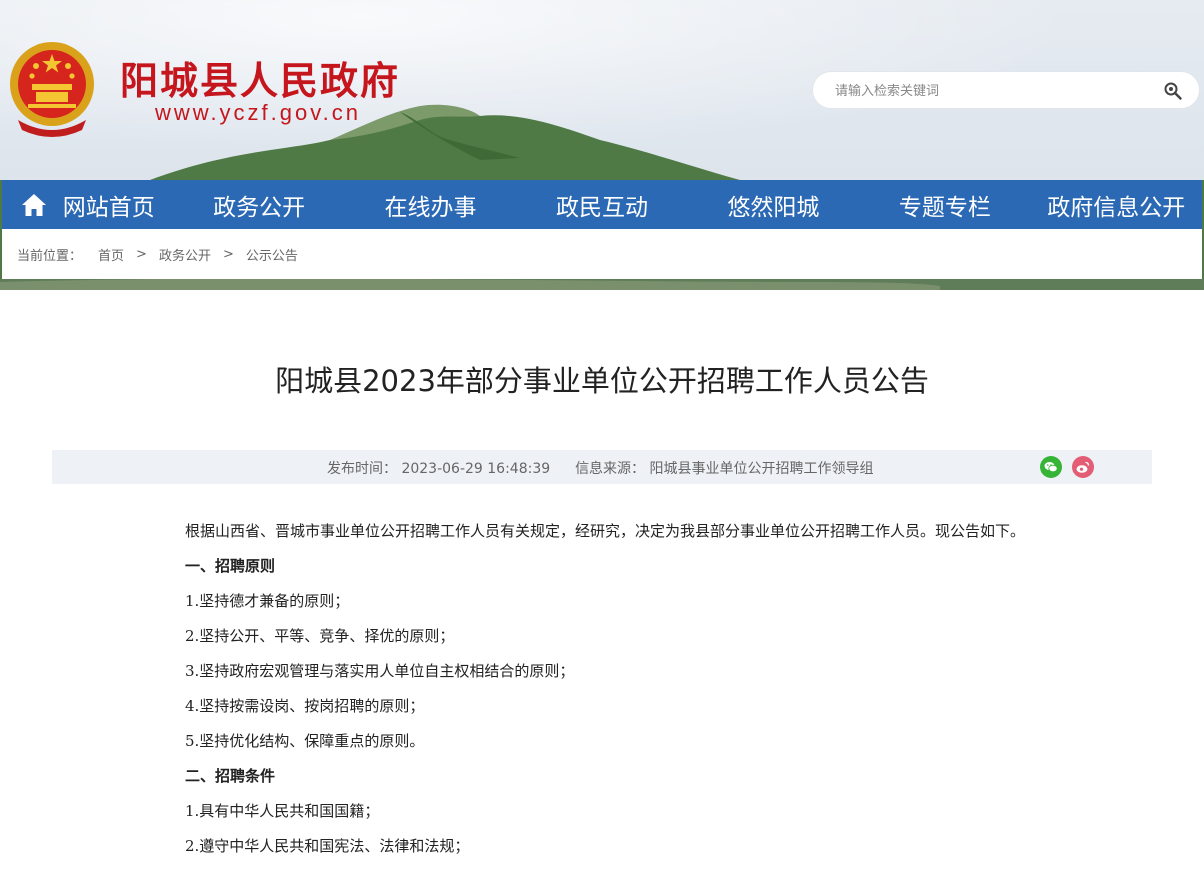 This screenshot has width=1204, height=894. I want to click on main-nav: 网站首页 政务公开 在线办事 政民互动 悠然阳城 专题专栏 政府信息公开, so click(602, 204).